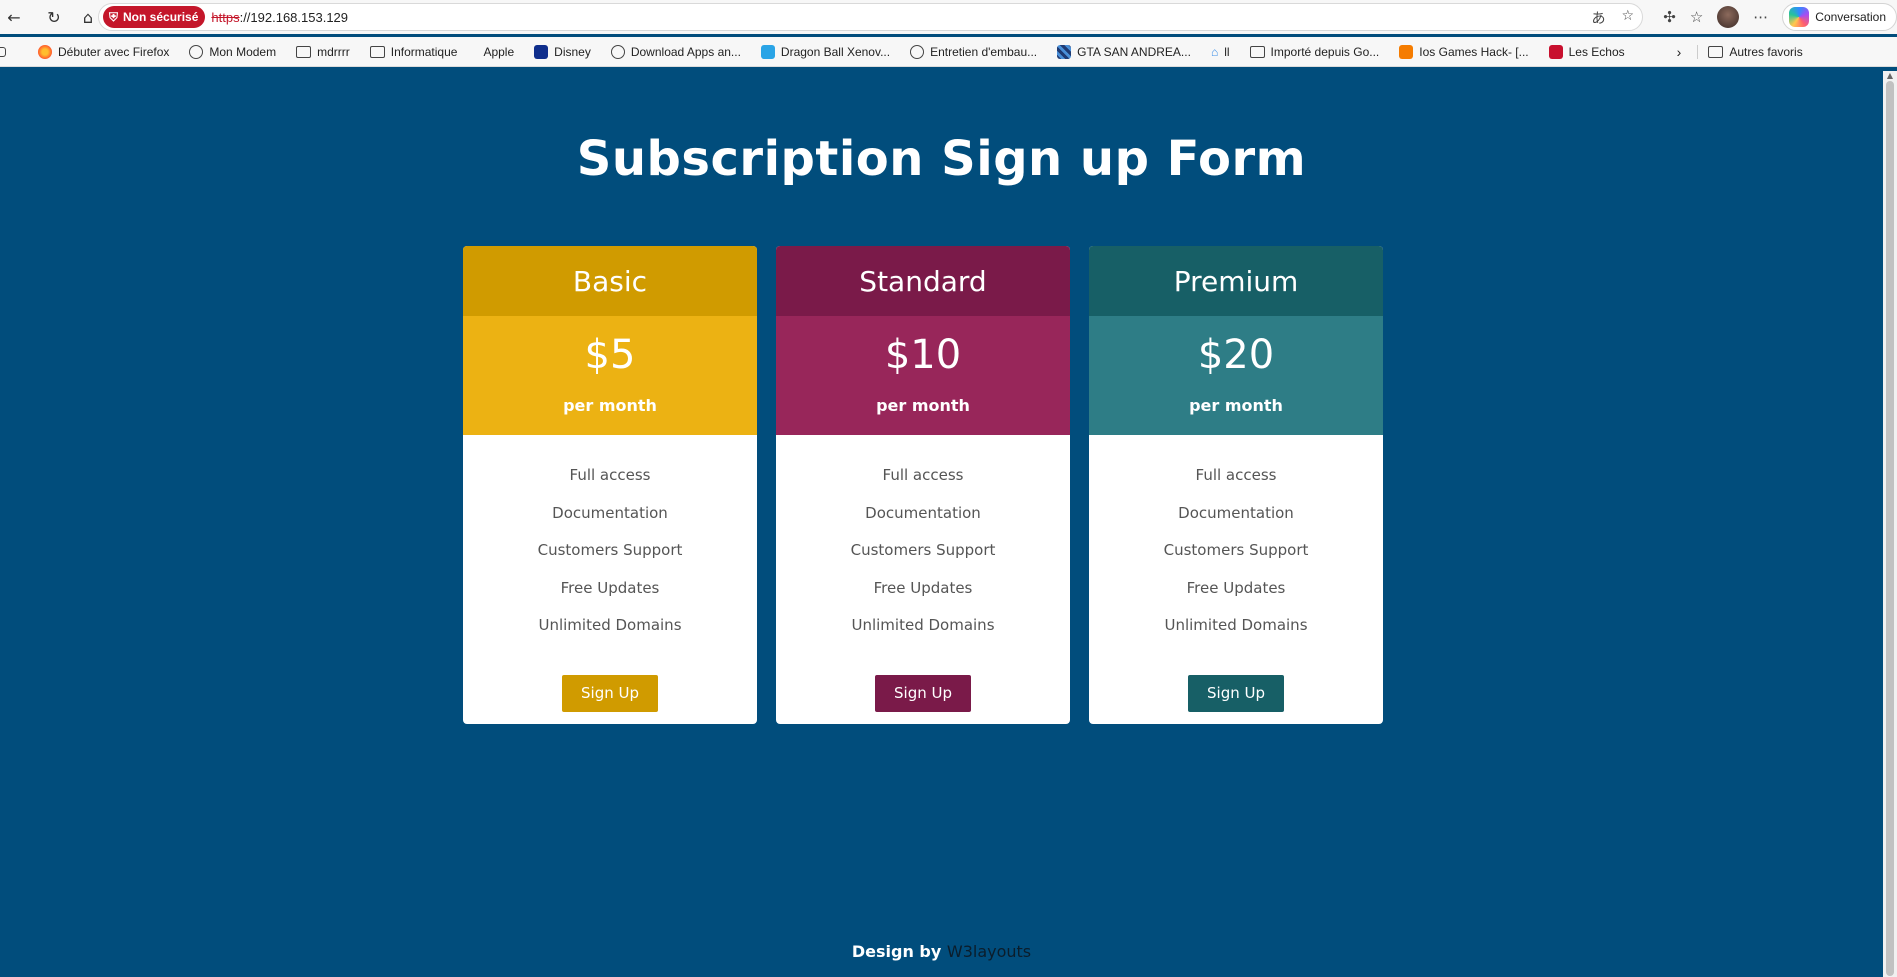  What do you see at coordinates (923, 693) in the screenshot?
I see `sign-up-button-standard: Sign Up` at bounding box center [923, 693].